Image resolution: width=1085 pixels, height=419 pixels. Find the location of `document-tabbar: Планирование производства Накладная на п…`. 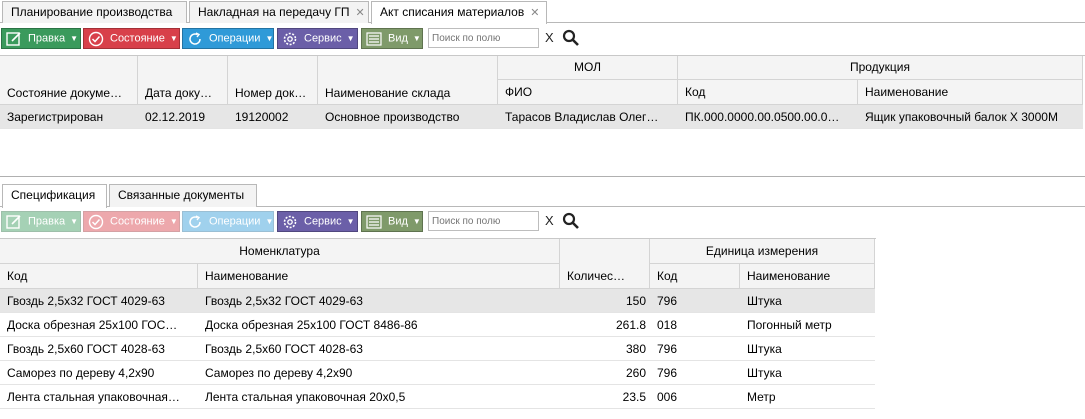

document-tabbar: Планирование производства Накладная на п… is located at coordinates (542, 12).